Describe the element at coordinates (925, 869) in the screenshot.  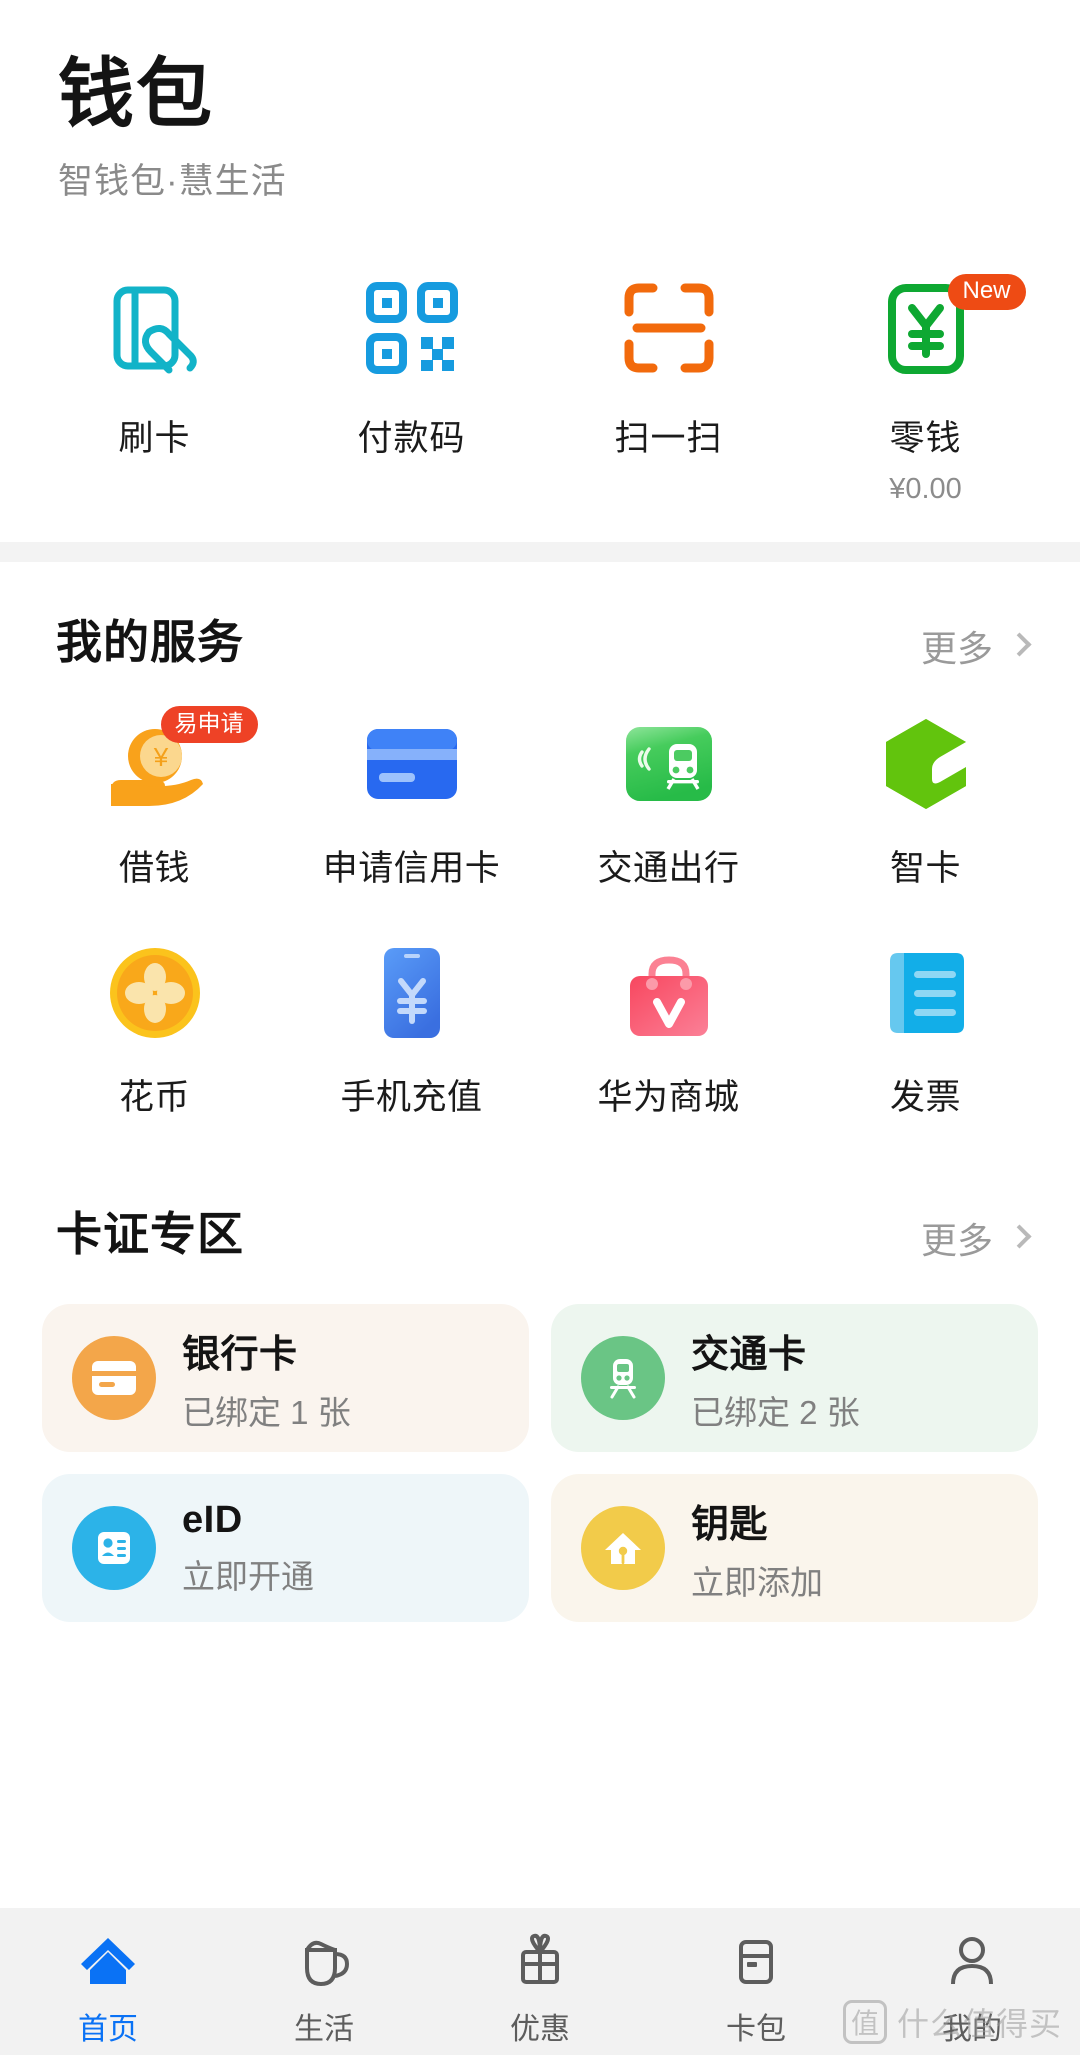
I see `service-label: 智卡` at that location.